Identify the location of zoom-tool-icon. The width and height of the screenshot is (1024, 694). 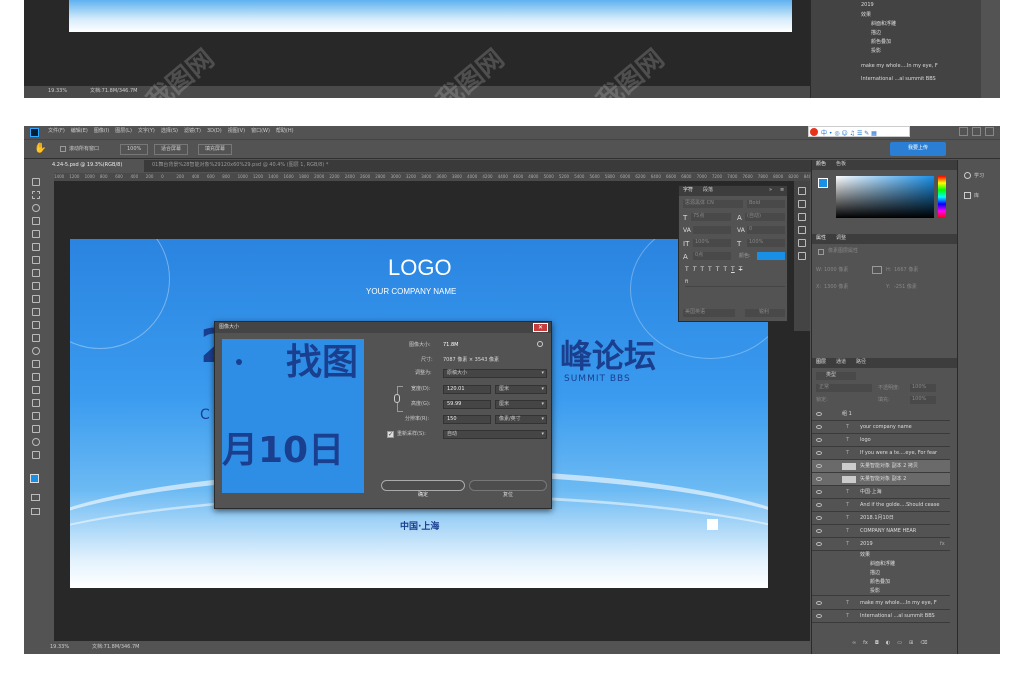
(36, 442).